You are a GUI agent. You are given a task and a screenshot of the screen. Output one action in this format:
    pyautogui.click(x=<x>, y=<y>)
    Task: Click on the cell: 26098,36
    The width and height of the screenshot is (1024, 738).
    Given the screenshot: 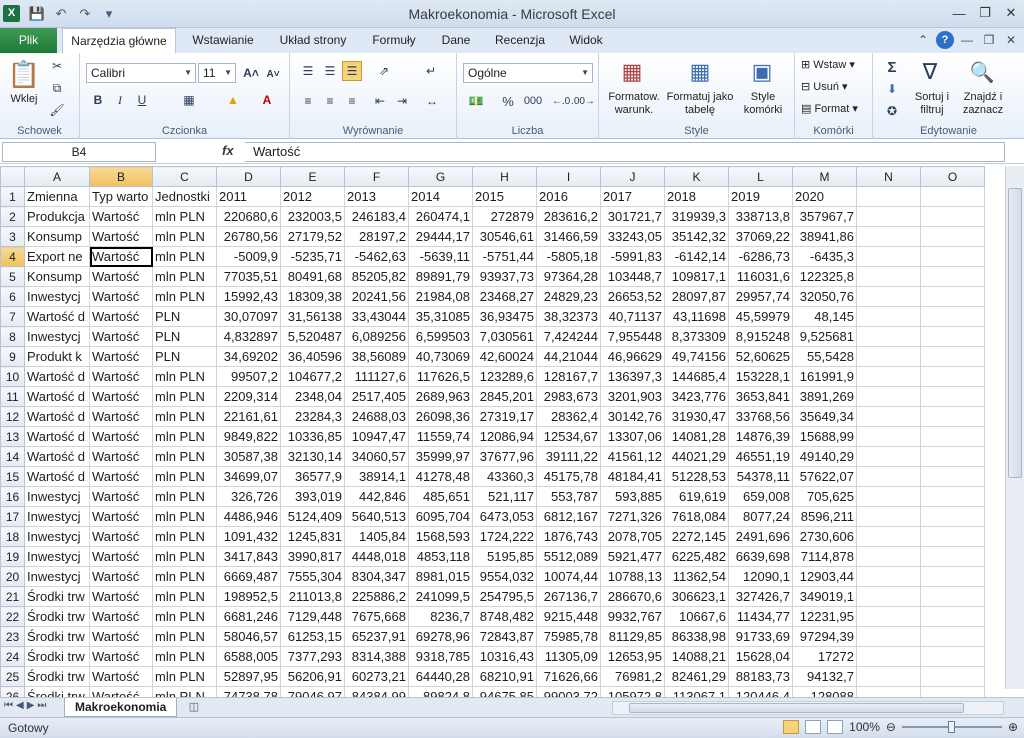 What is the action you would take?
    pyautogui.click(x=440, y=416)
    